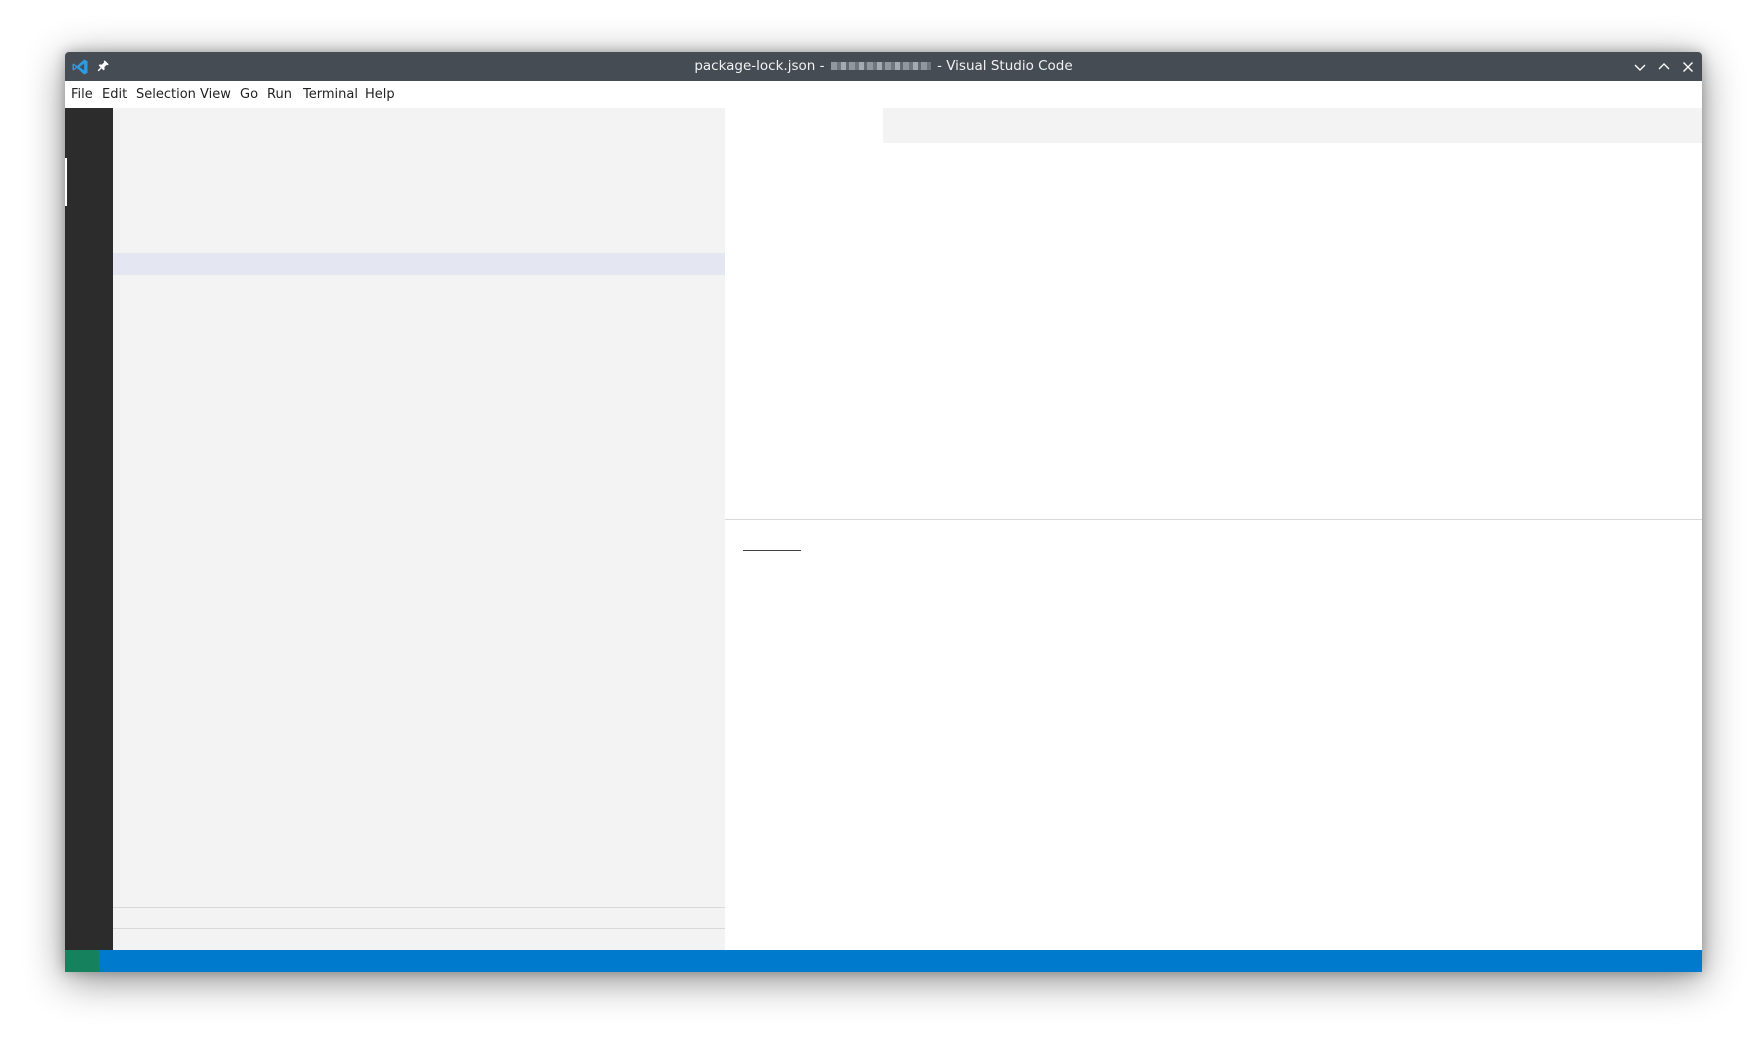 The width and height of the screenshot is (1763, 1047). Describe the element at coordinates (166, 94) in the screenshot. I see `menu-selection: Selection` at that location.